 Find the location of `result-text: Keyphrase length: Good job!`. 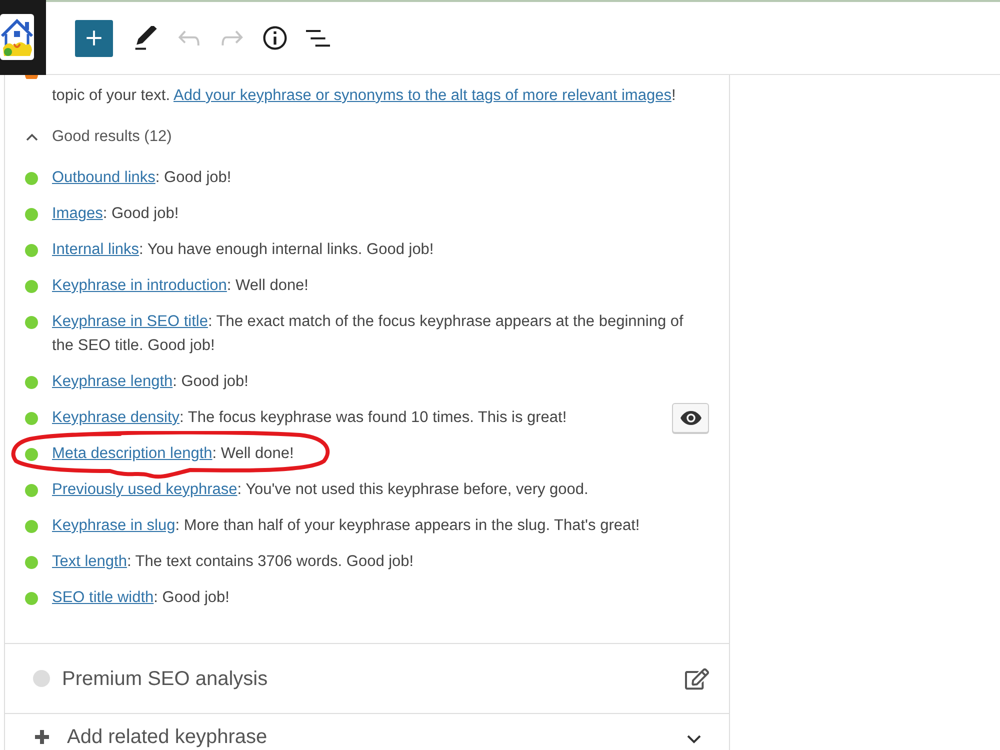

result-text: Keyphrase length: Good job! is located at coordinates (151, 382).